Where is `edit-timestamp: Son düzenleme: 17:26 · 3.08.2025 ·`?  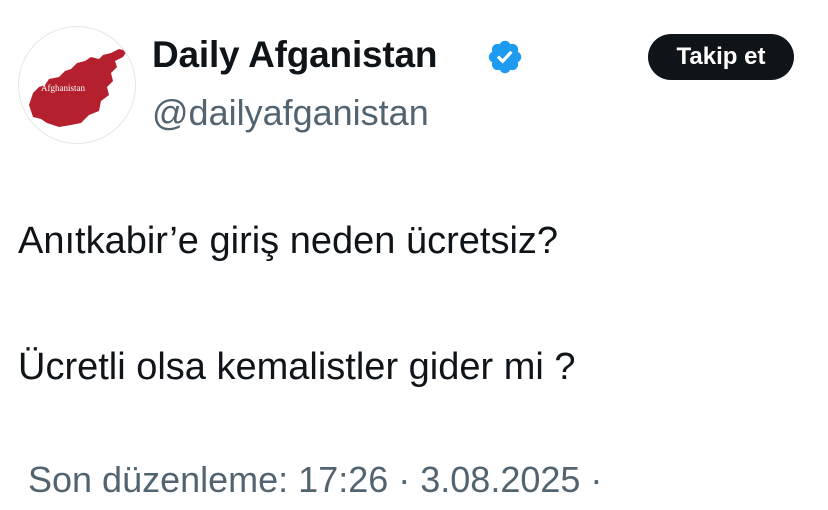
edit-timestamp: Son düzenleme: 17:26 · 3.08.2025 · is located at coordinates (315, 480).